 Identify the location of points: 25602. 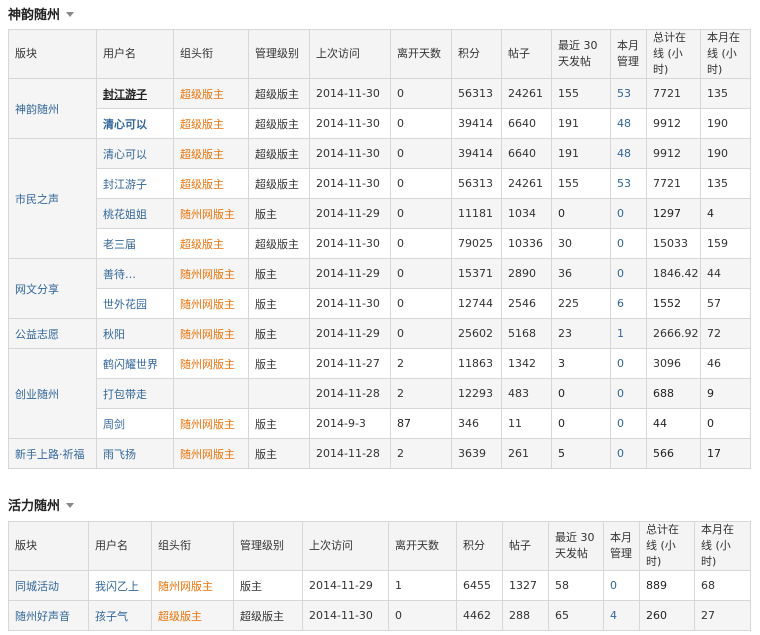
(476, 333).